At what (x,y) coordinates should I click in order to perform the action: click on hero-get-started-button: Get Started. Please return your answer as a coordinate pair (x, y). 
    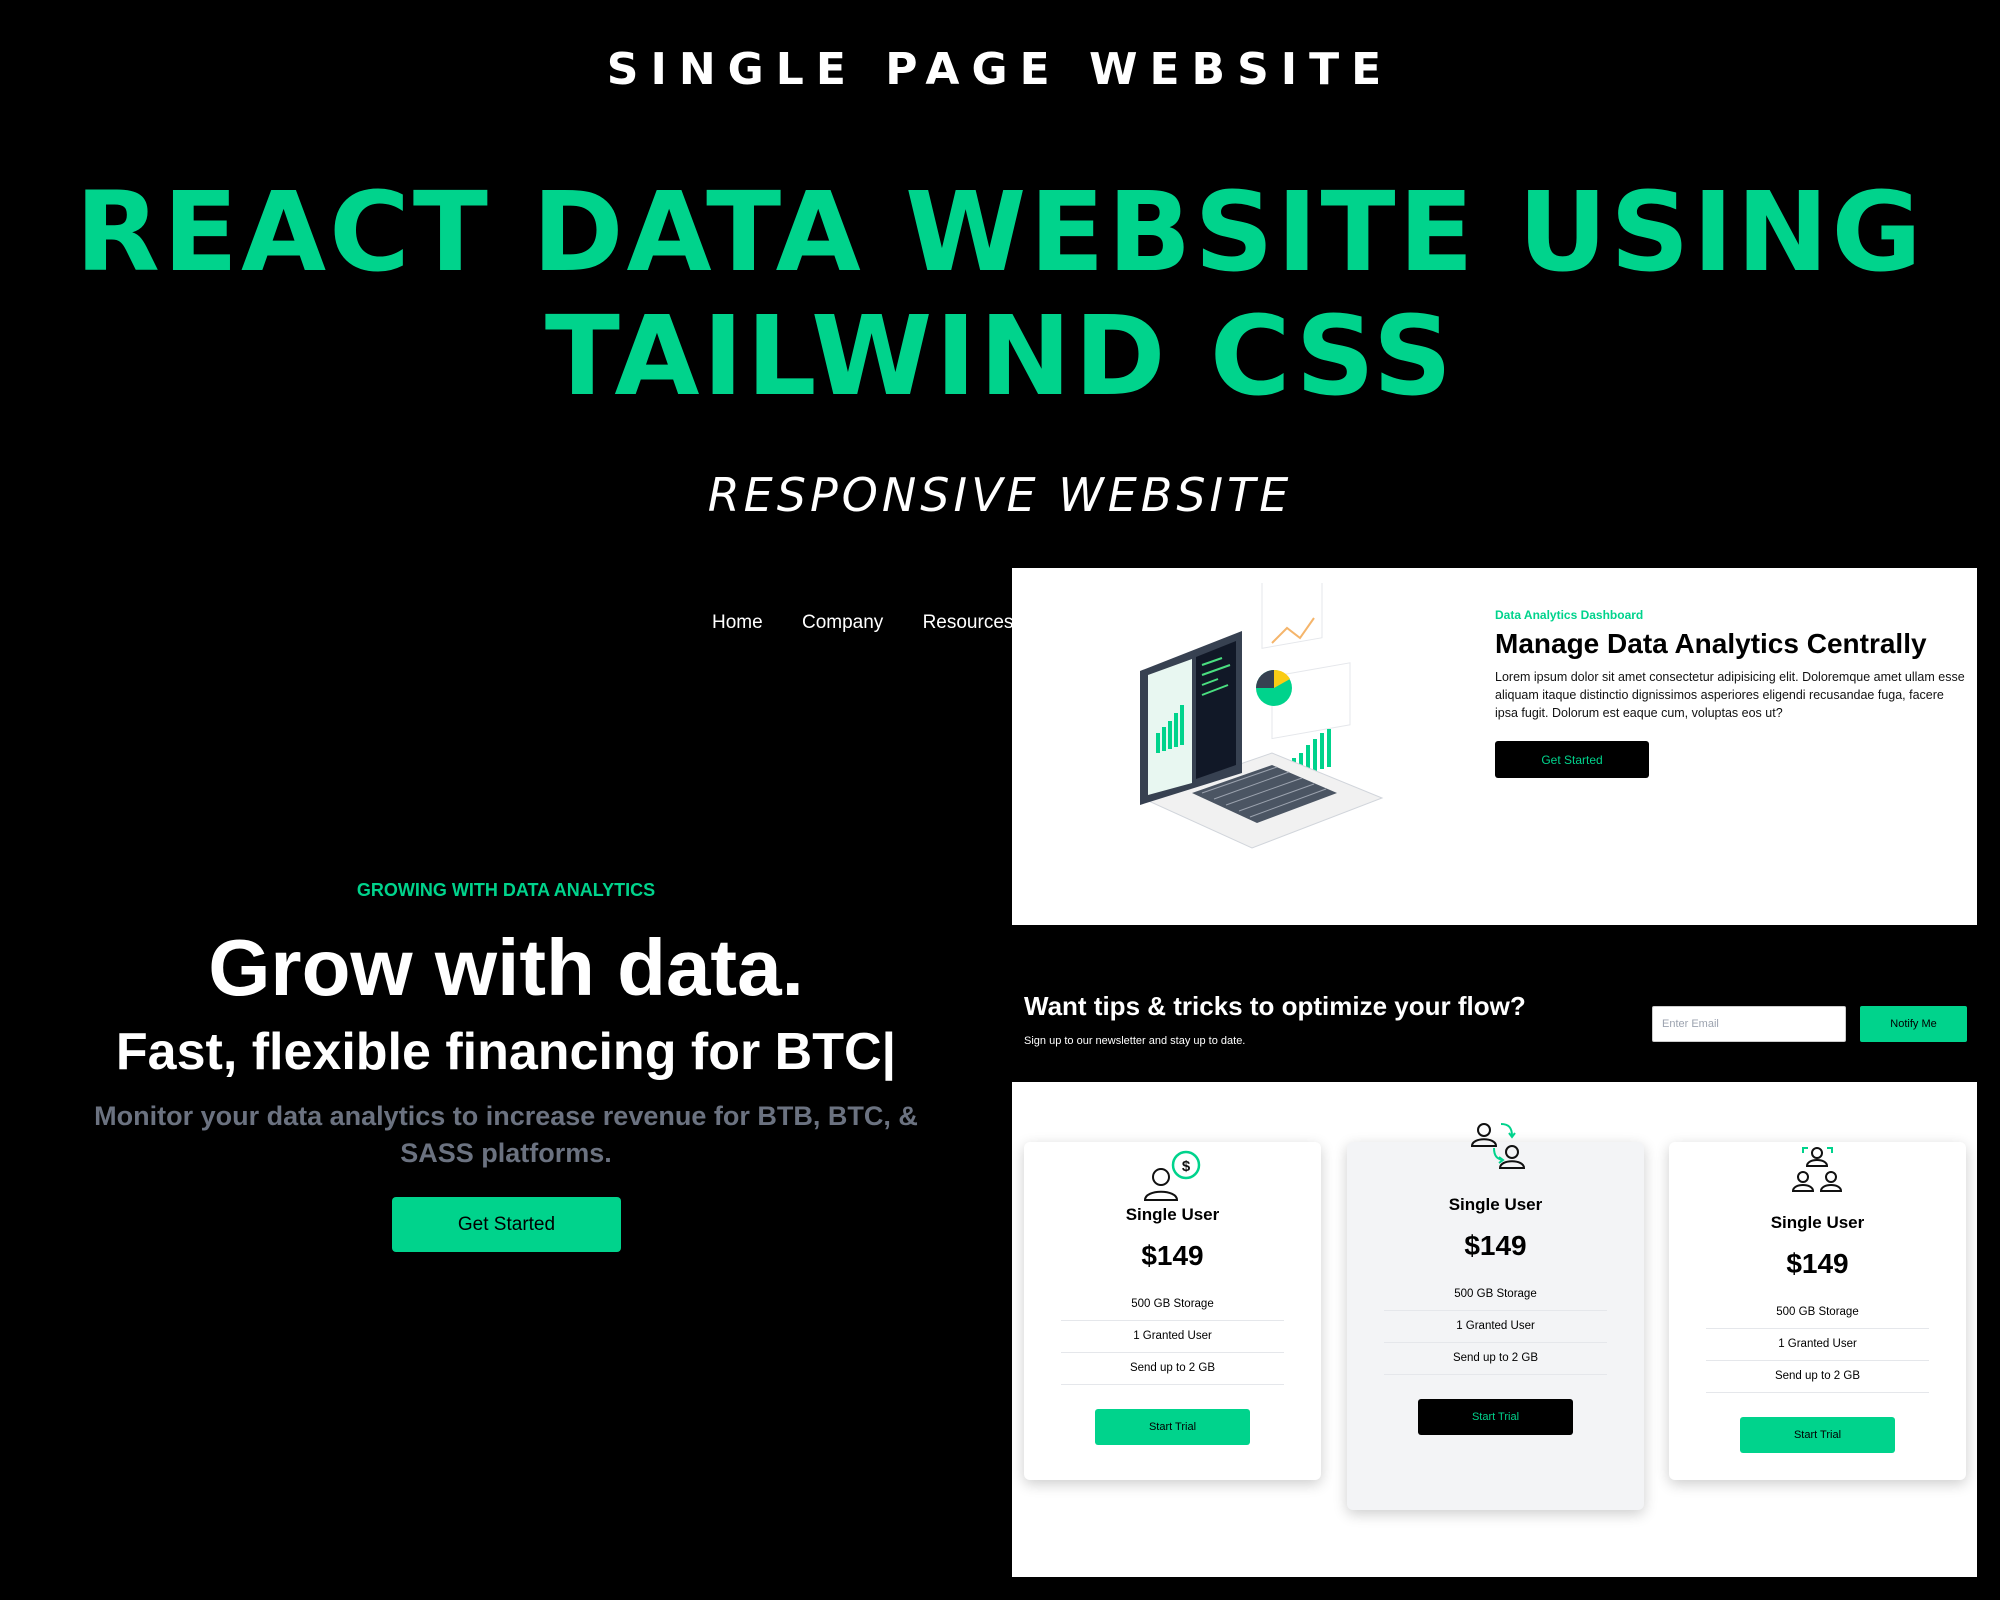
    Looking at the image, I should click on (506, 1224).